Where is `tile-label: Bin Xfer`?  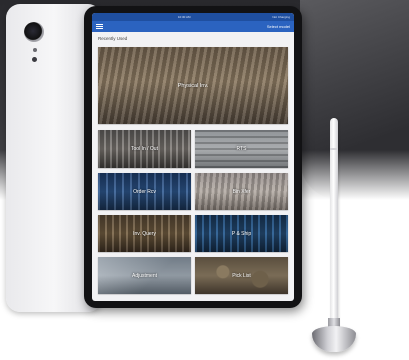 tile-label: Bin Xfer is located at coordinates (241, 191).